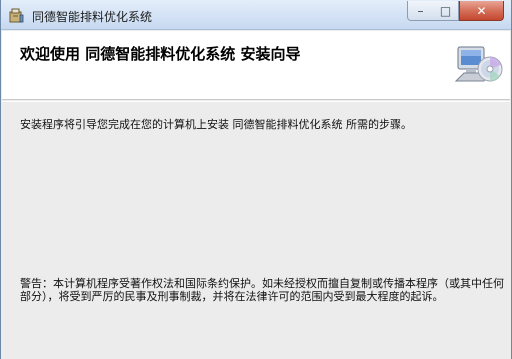 The width and height of the screenshot is (512, 359). Describe the element at coordinates (92, 17) in the screenshot. I see `window-title: 同德智能排料优化系统` at that location.